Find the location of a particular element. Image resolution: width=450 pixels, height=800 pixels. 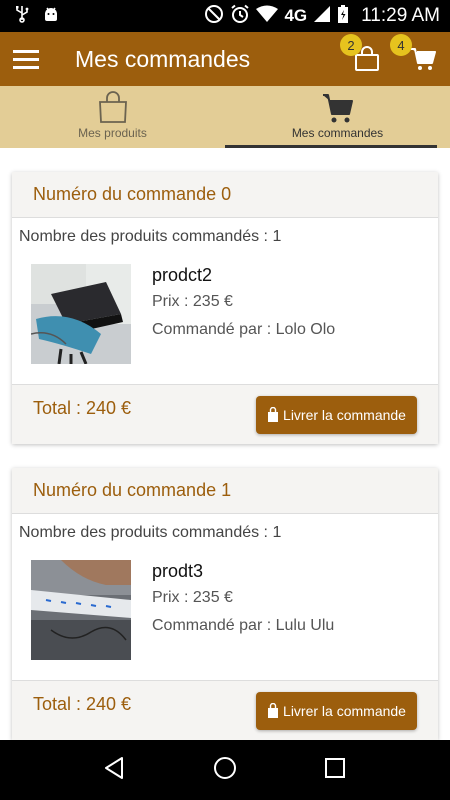

app-bar: Mes commandes 2 4 is located at coordinates (225, 59).